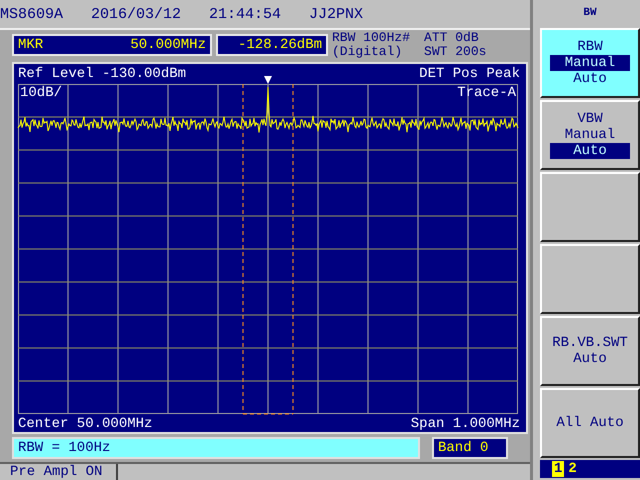  I want to click on softkey-label: VBW, so click(590, 119).